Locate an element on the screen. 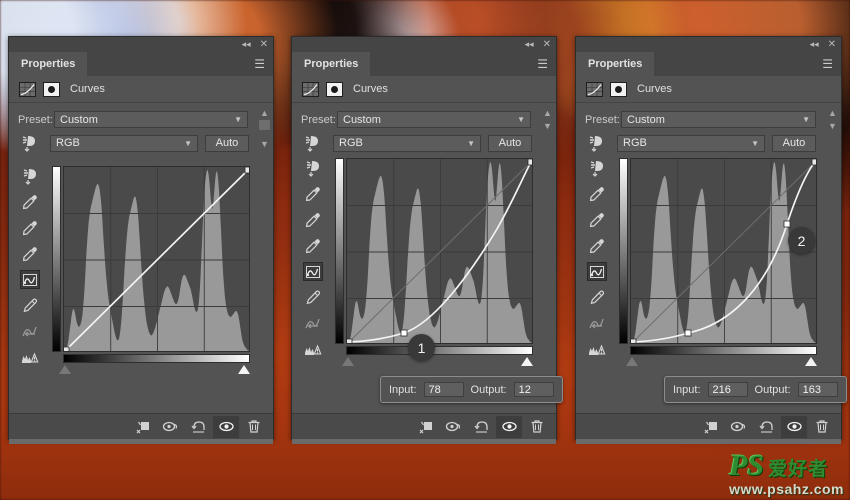 This screenshot has width=850, height=500. input-field: 78 is located at coordinates (443, 389).